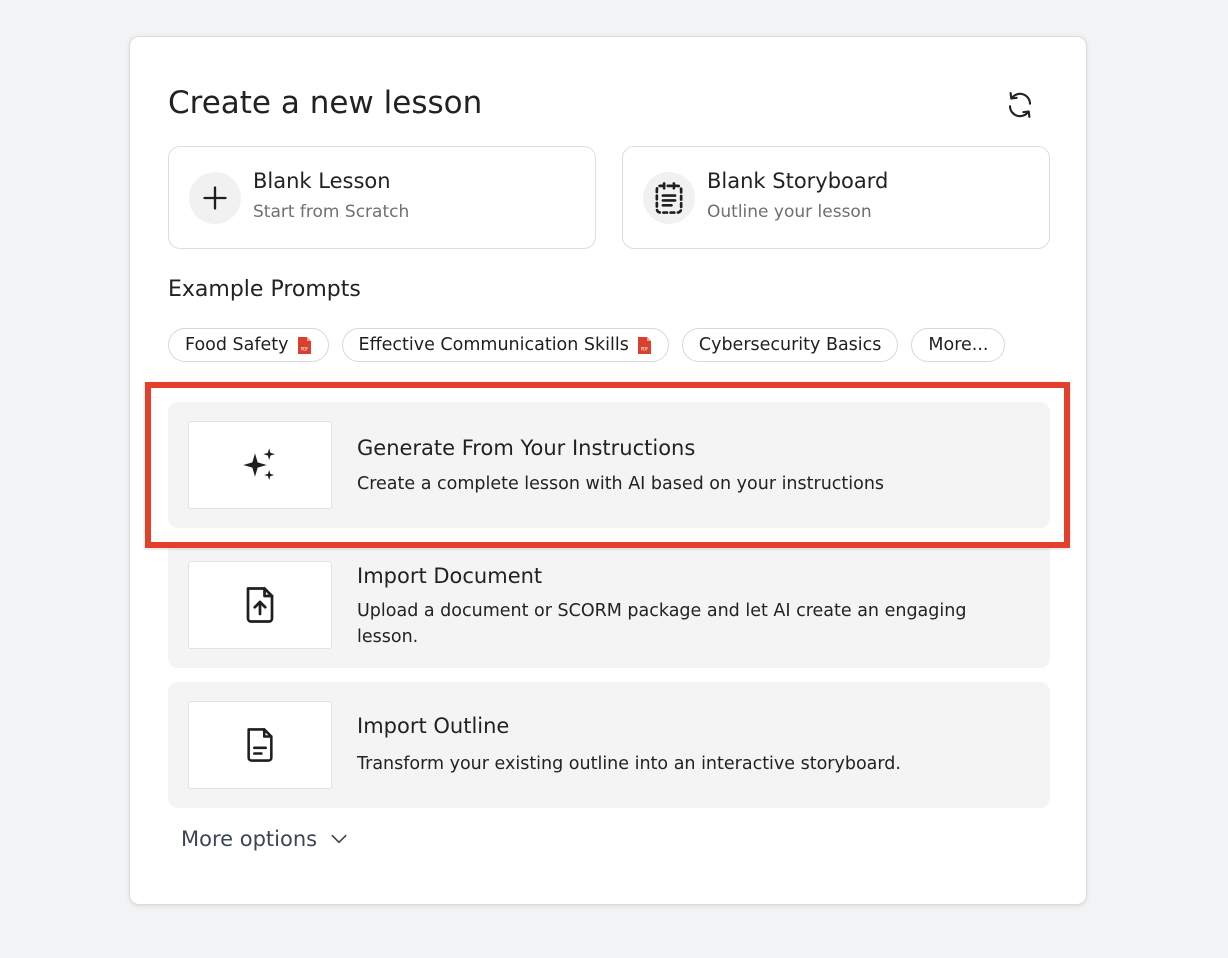 The height and width of the screenshot is (958, 1228). I want to click on option-title: Import Outline, so click(433, 726).